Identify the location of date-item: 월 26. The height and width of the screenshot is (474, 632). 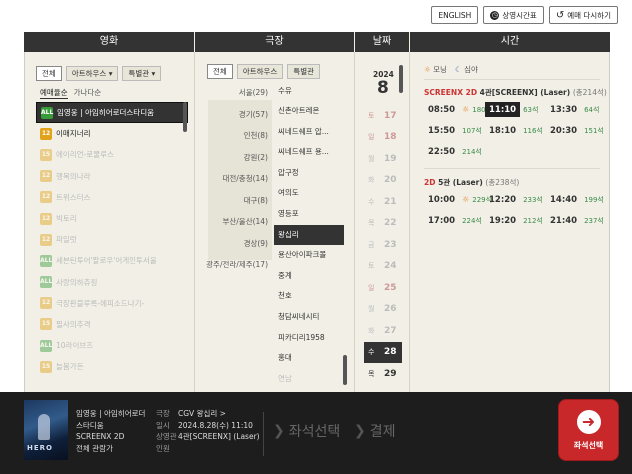
(383, 310).